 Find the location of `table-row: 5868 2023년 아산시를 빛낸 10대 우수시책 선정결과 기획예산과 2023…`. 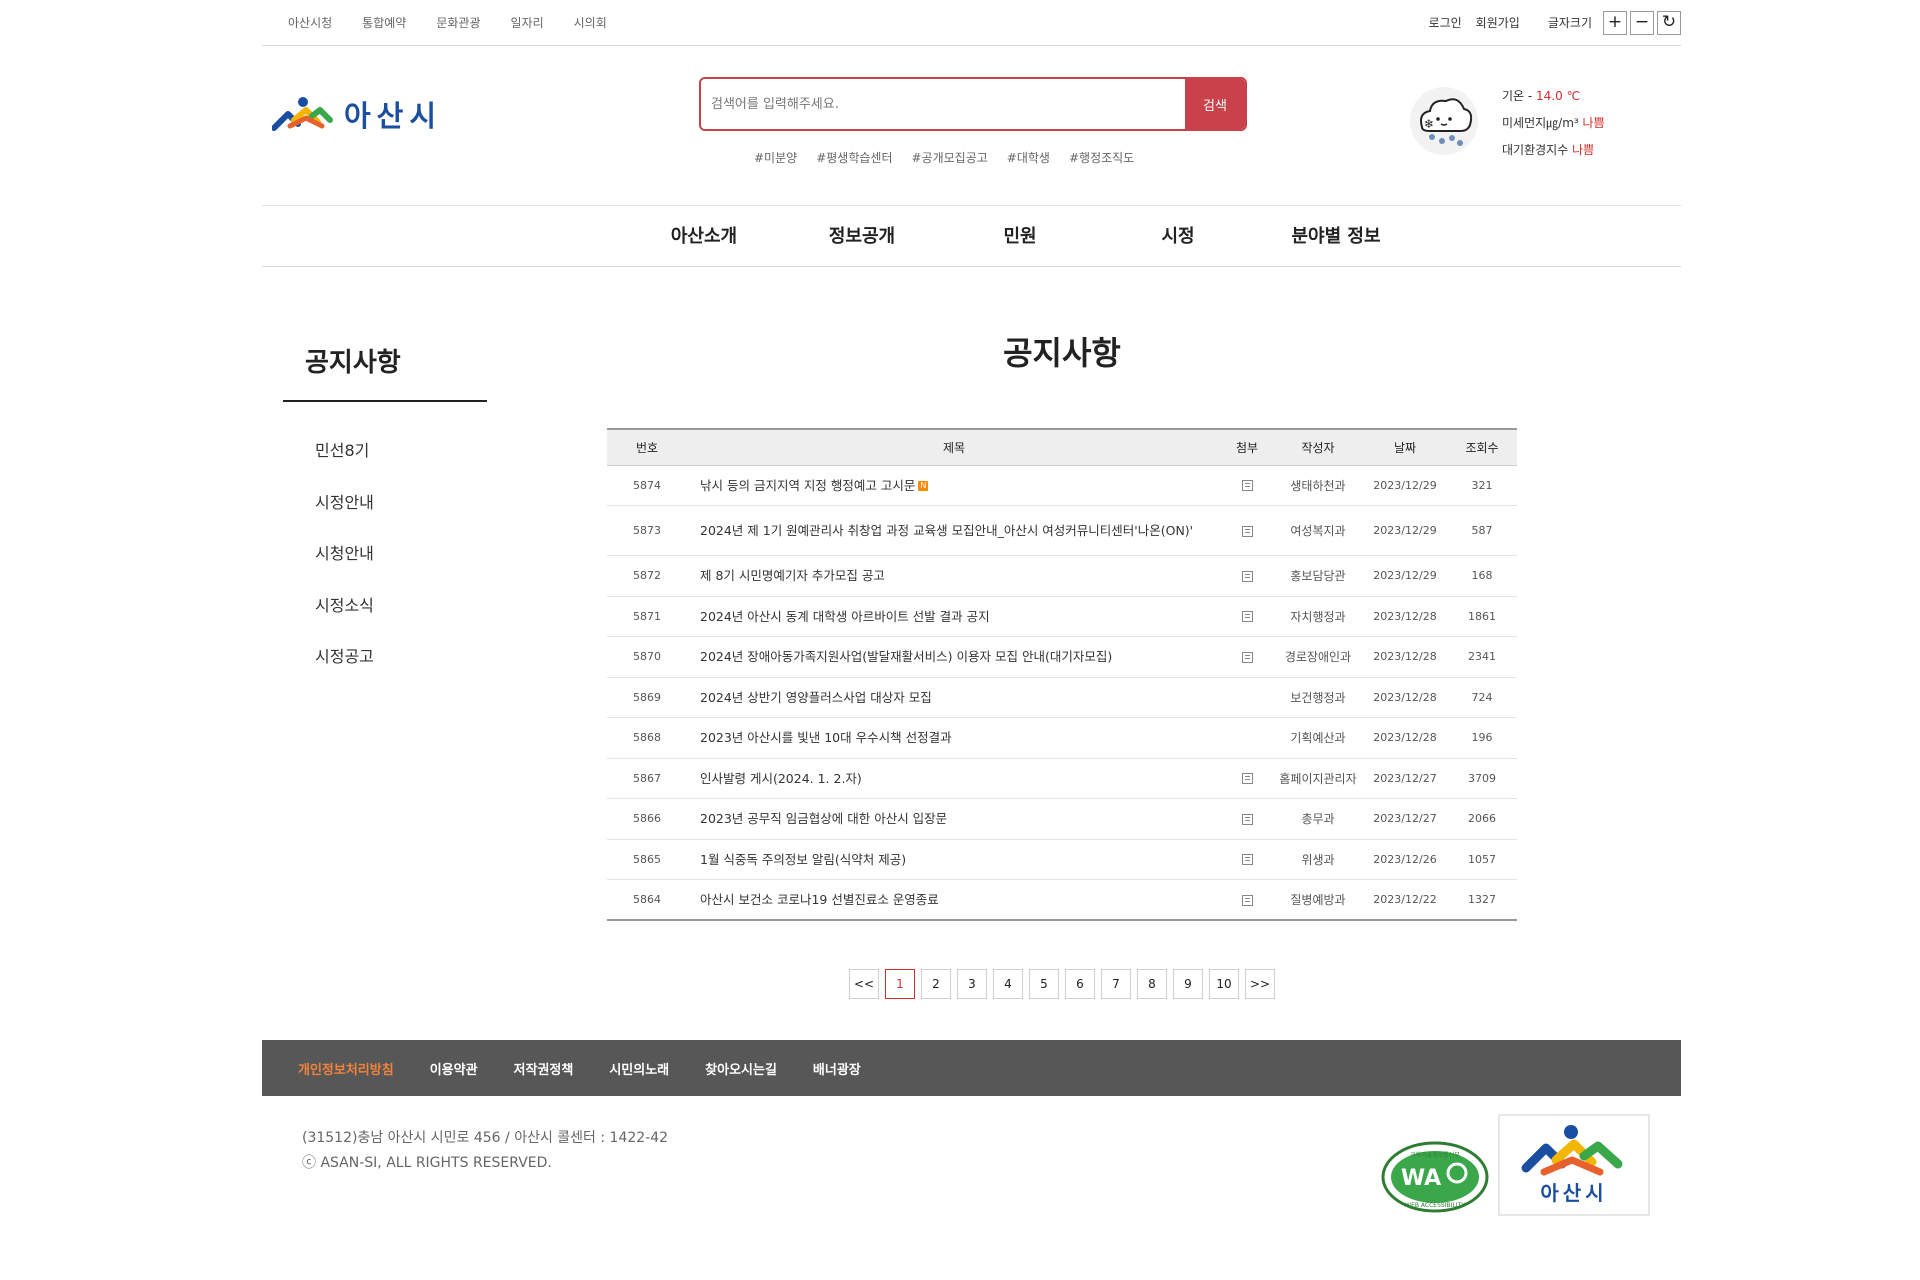

table-row: 5868 2023년 아산시를 빛낸 10대 우수시책 선정결과 기획예산과 2023… is located at coordinates (1062, 738).